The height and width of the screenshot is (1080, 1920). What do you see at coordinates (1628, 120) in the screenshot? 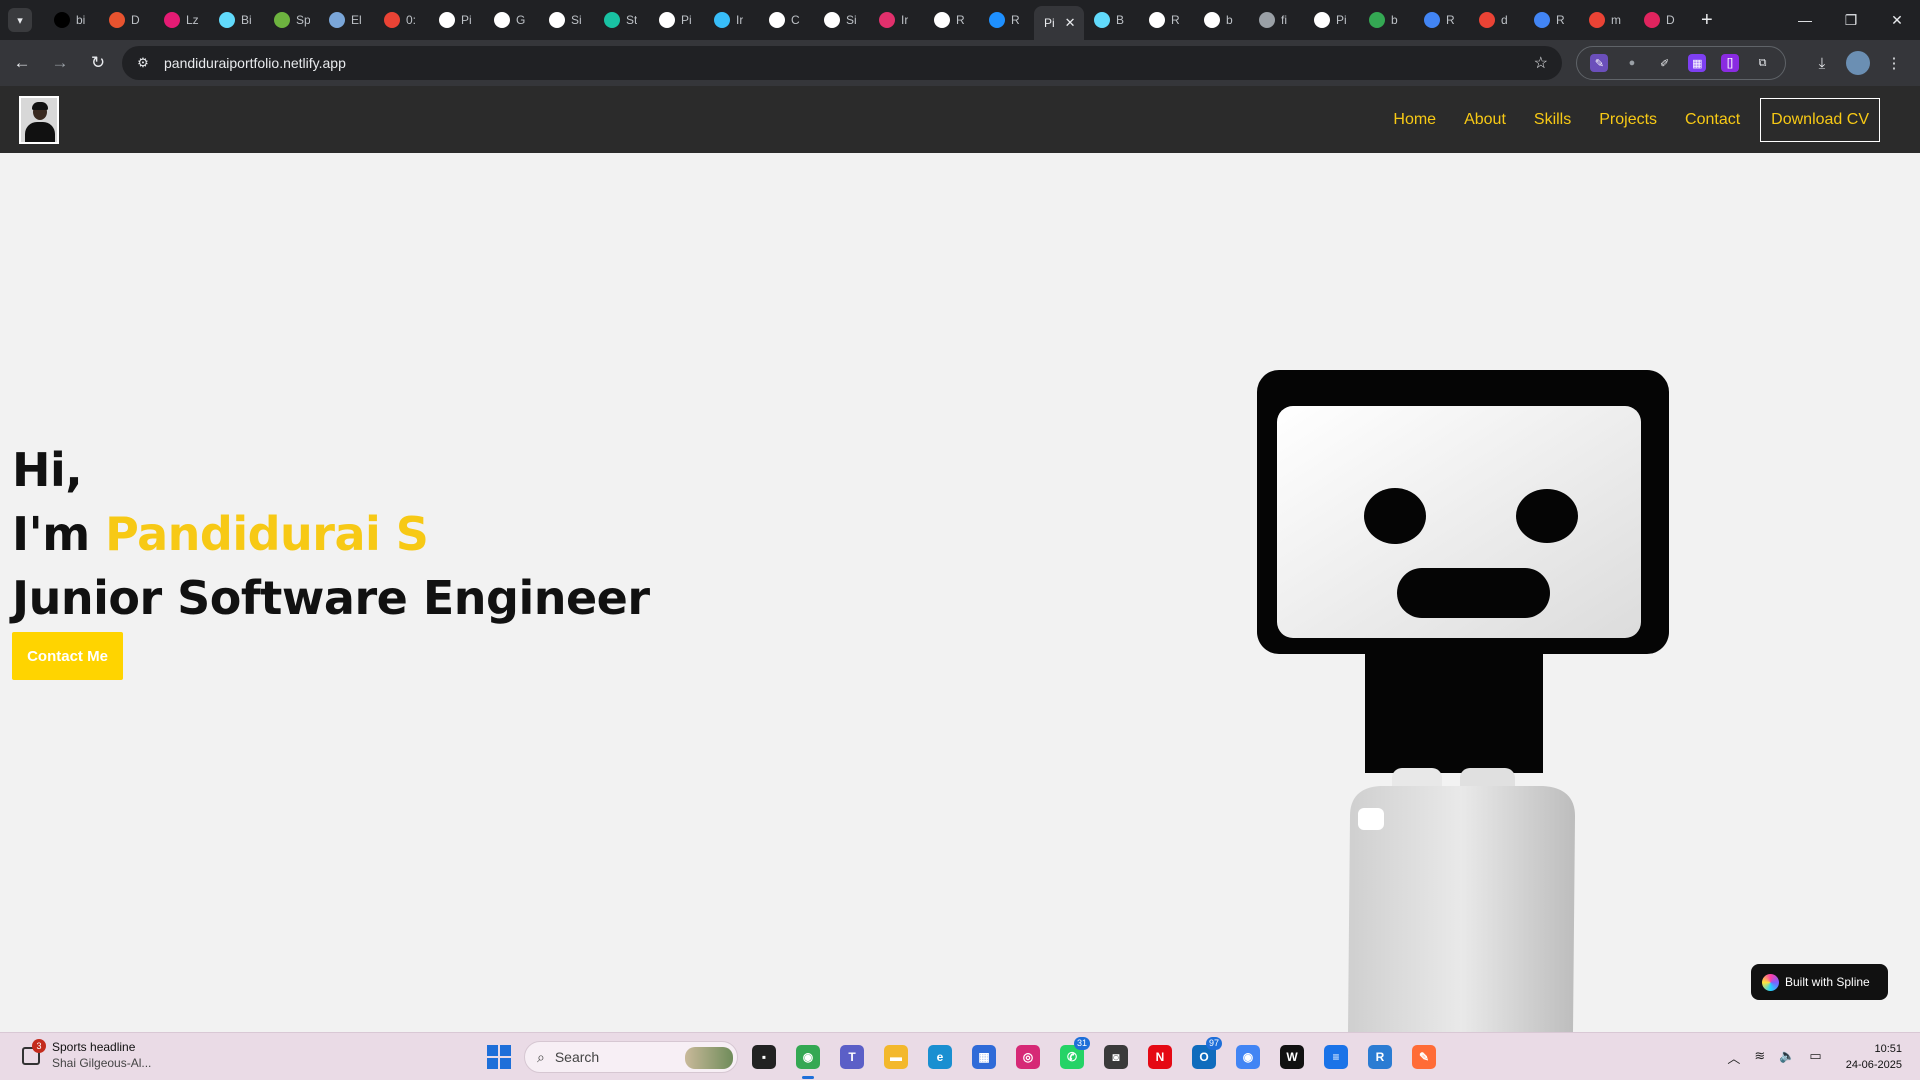
I see `nav-projects: Projects` at bounding box center [1628, 120].